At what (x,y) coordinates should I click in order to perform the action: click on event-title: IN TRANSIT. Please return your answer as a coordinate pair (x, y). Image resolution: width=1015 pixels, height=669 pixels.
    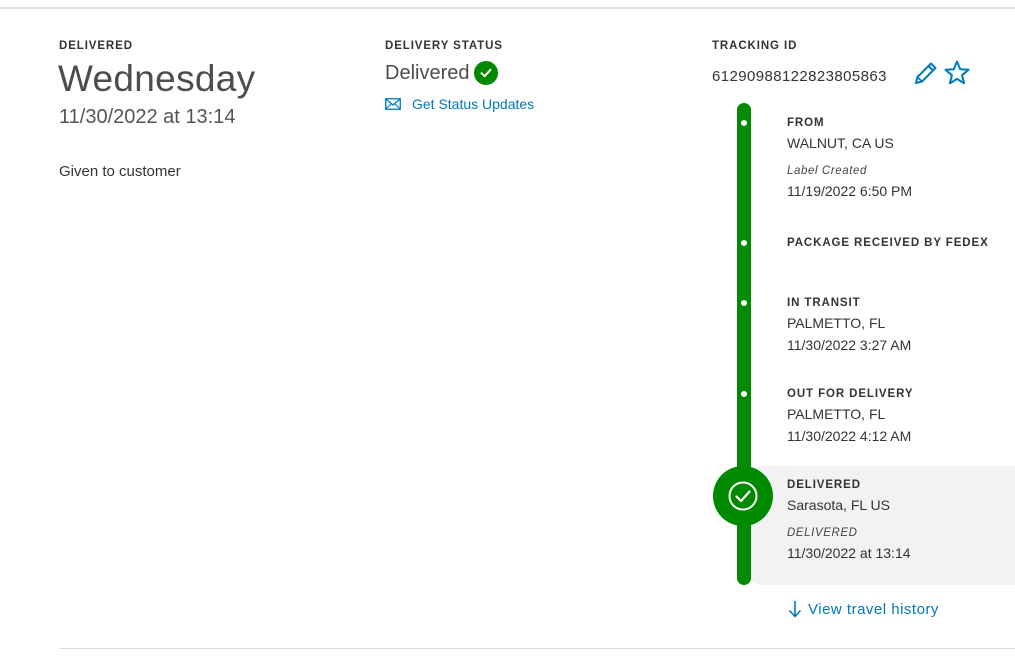
    Looking at the image, I should click on (824, 303).